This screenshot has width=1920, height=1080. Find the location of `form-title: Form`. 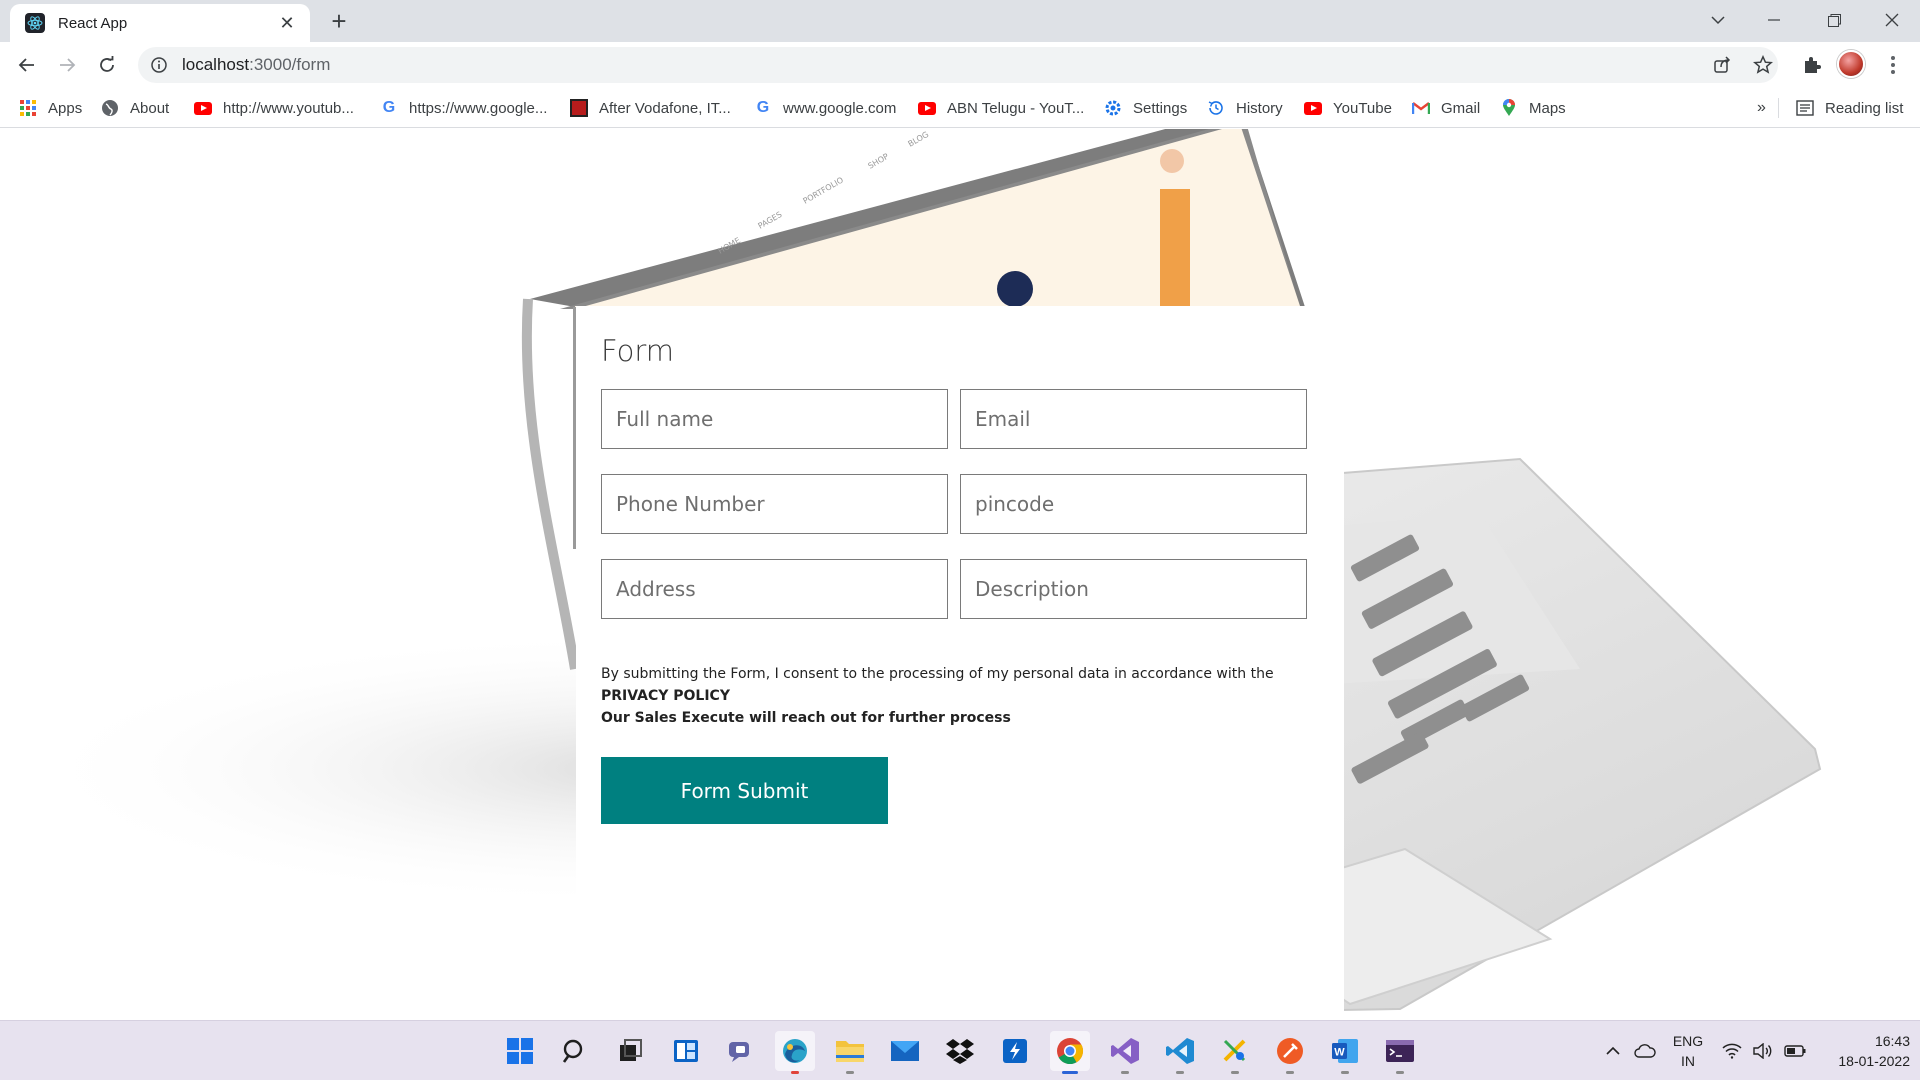

form-title: Form is located at coordinates (638, 351).